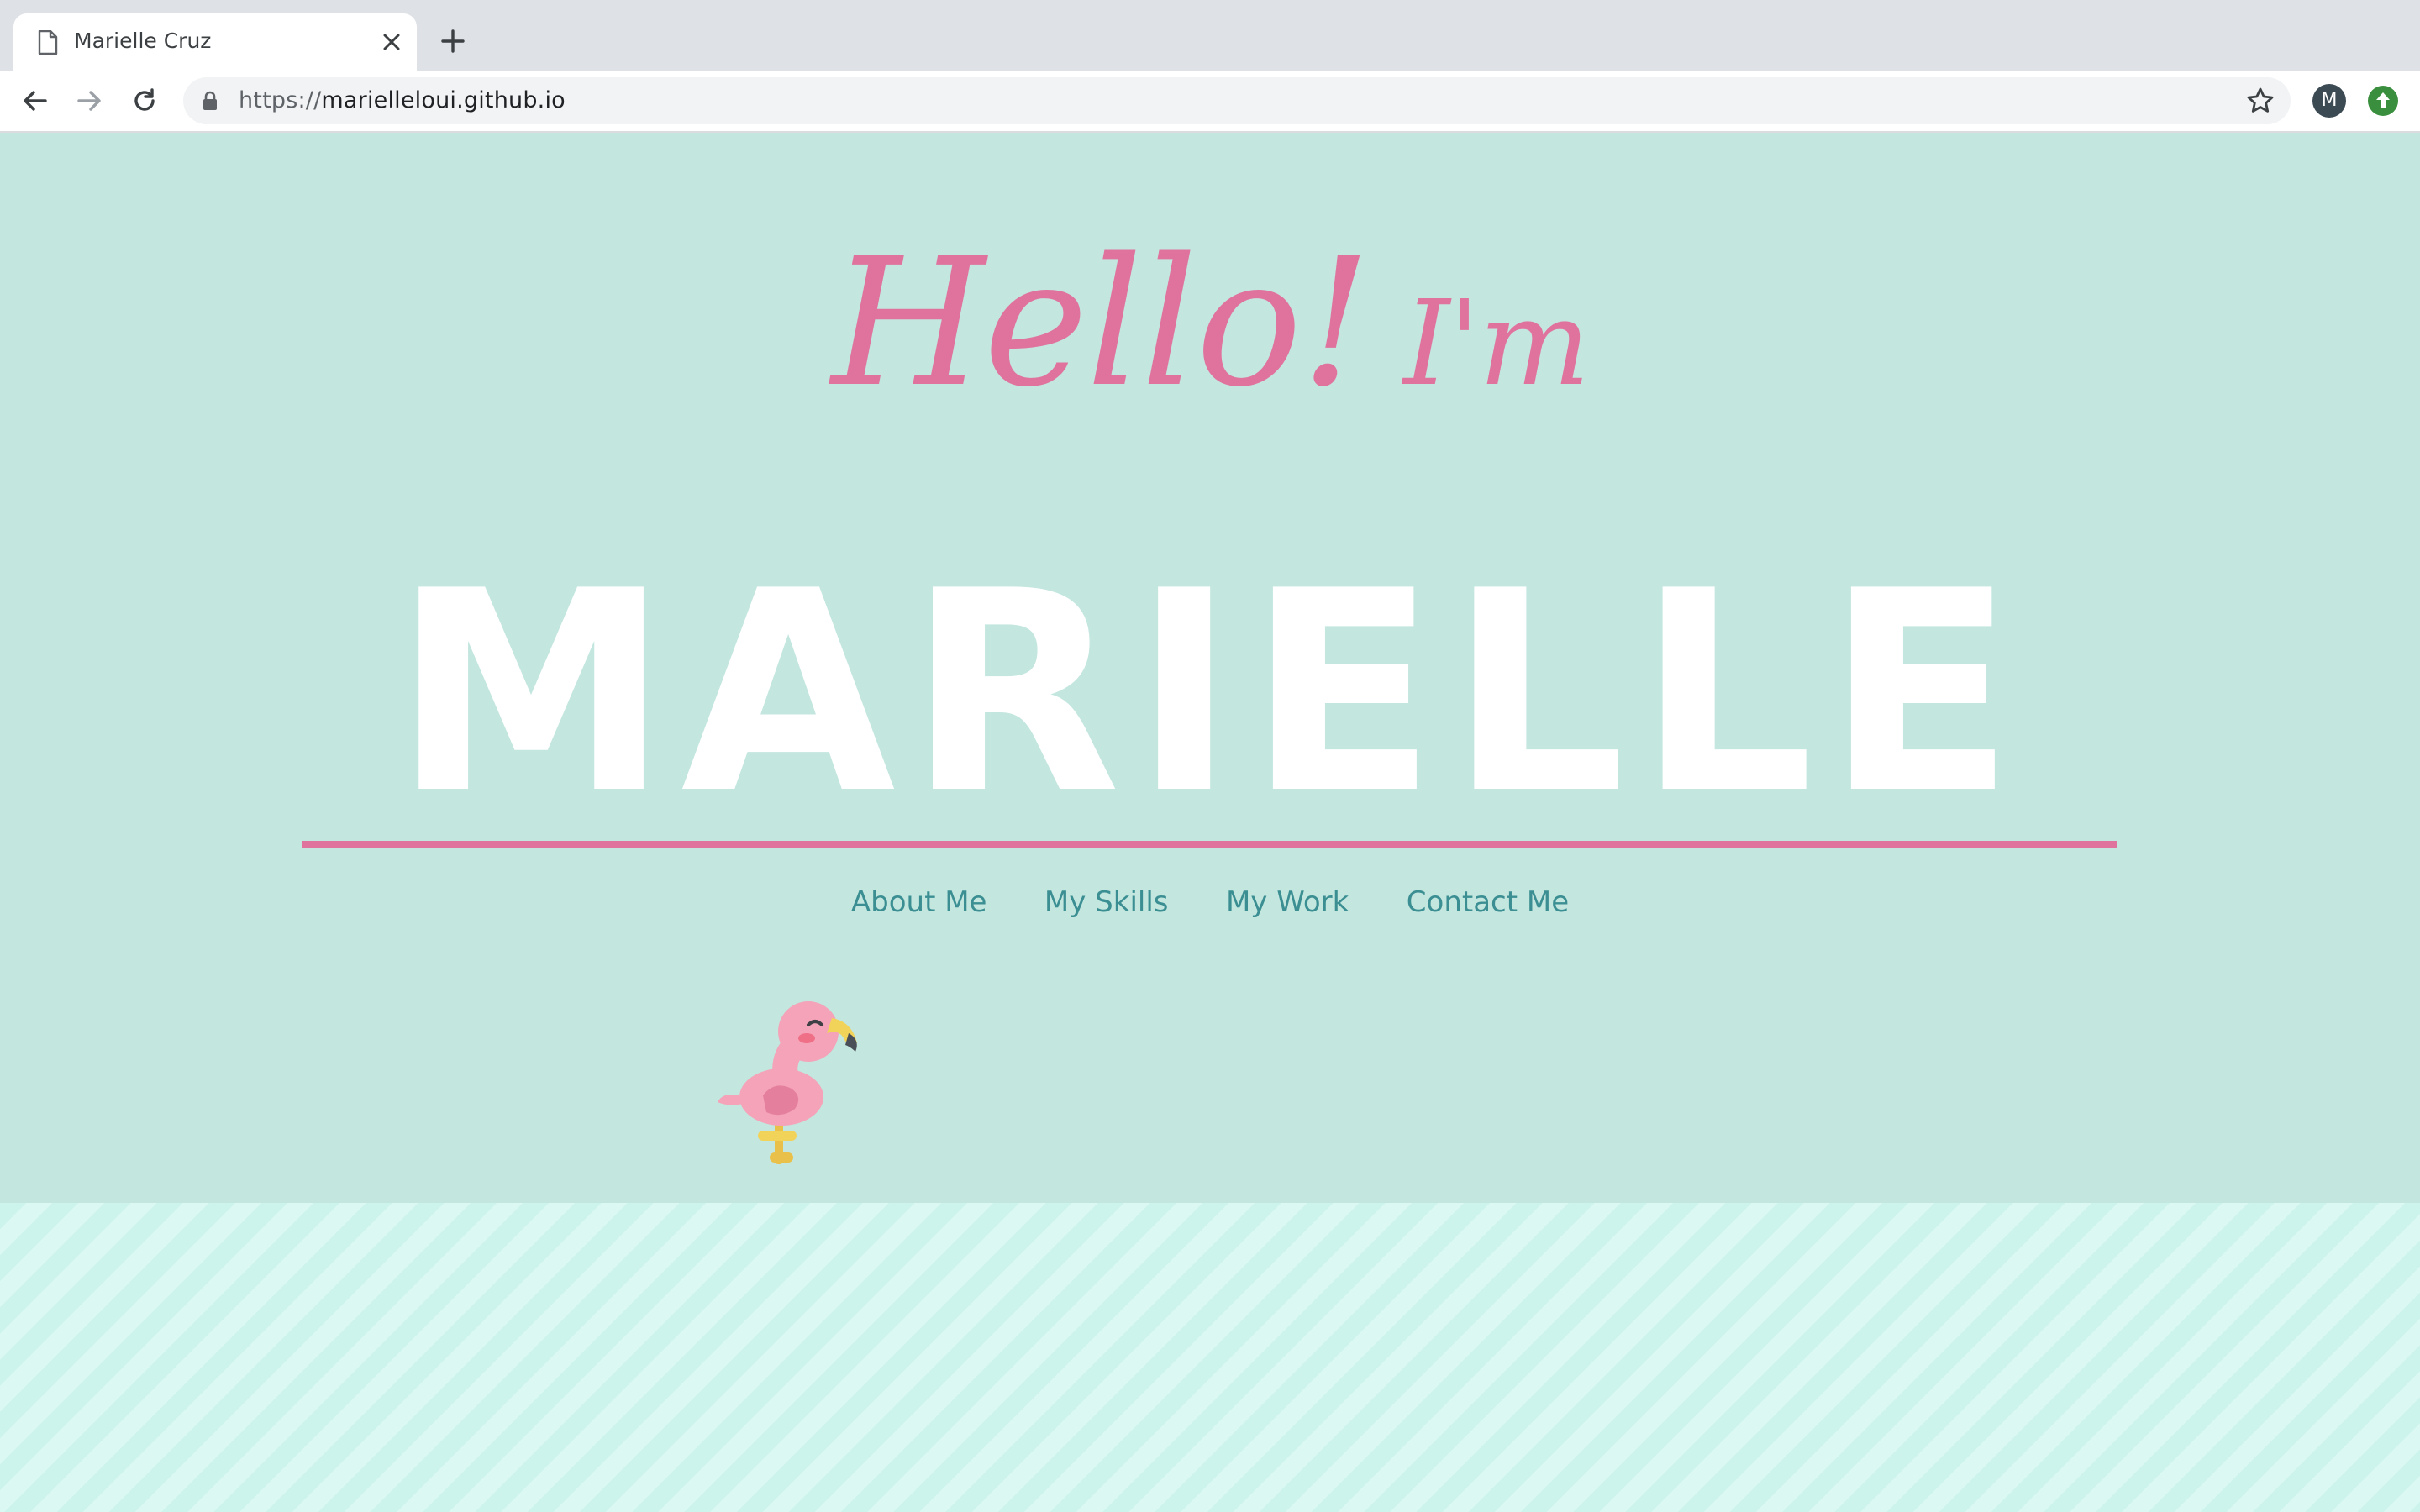 Image resolution: width=2420 pixels, height=1512 pixels. Describe the element at coordinates (1497, 344) in the screenshot. I see `greeting-suffix: I'm` at that location.